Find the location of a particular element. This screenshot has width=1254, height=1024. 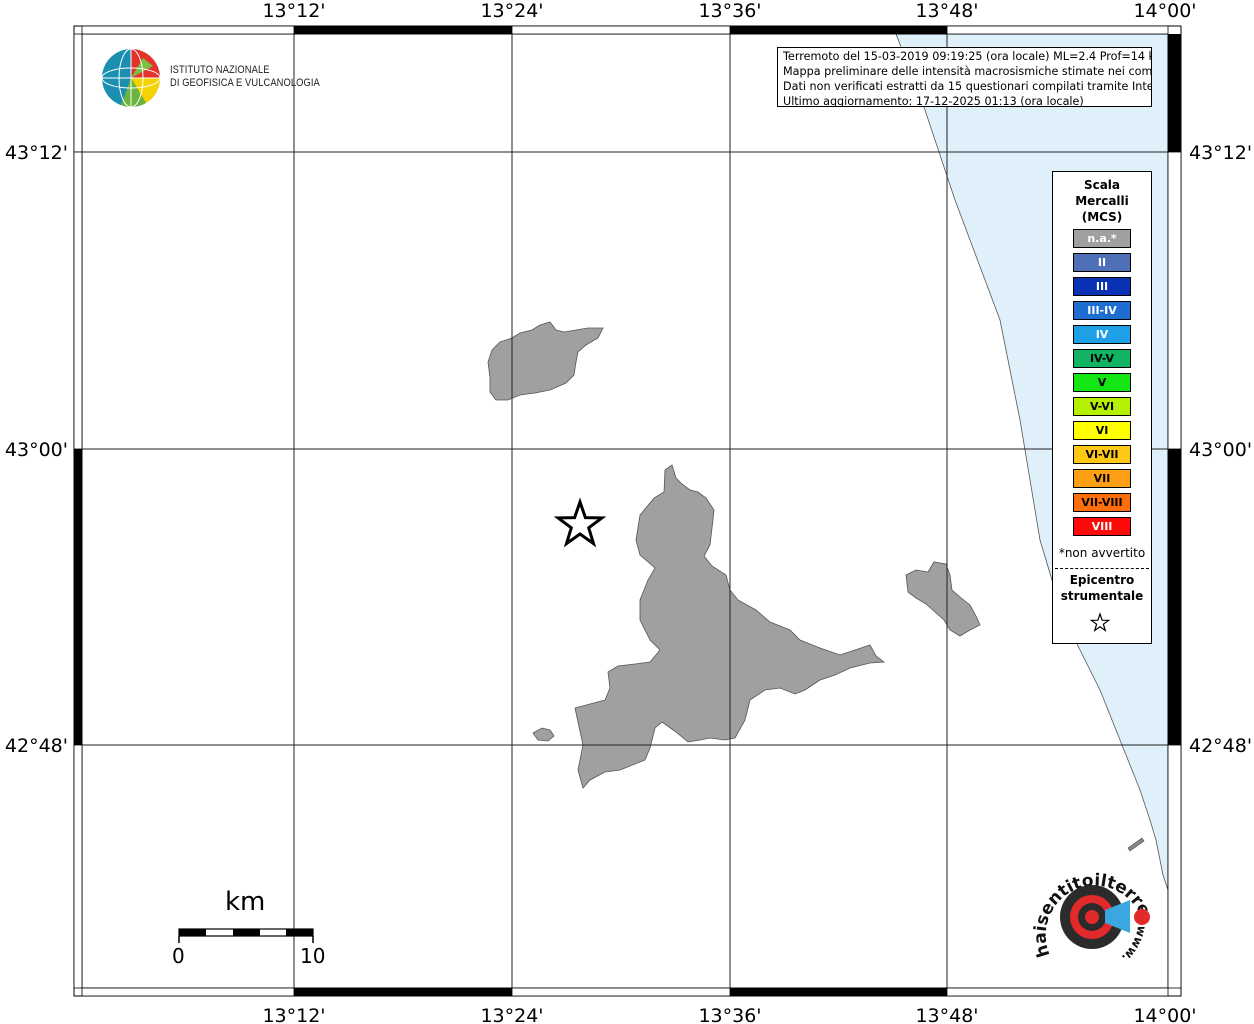

svg-text: www. is located at coordinates (1134, 944).